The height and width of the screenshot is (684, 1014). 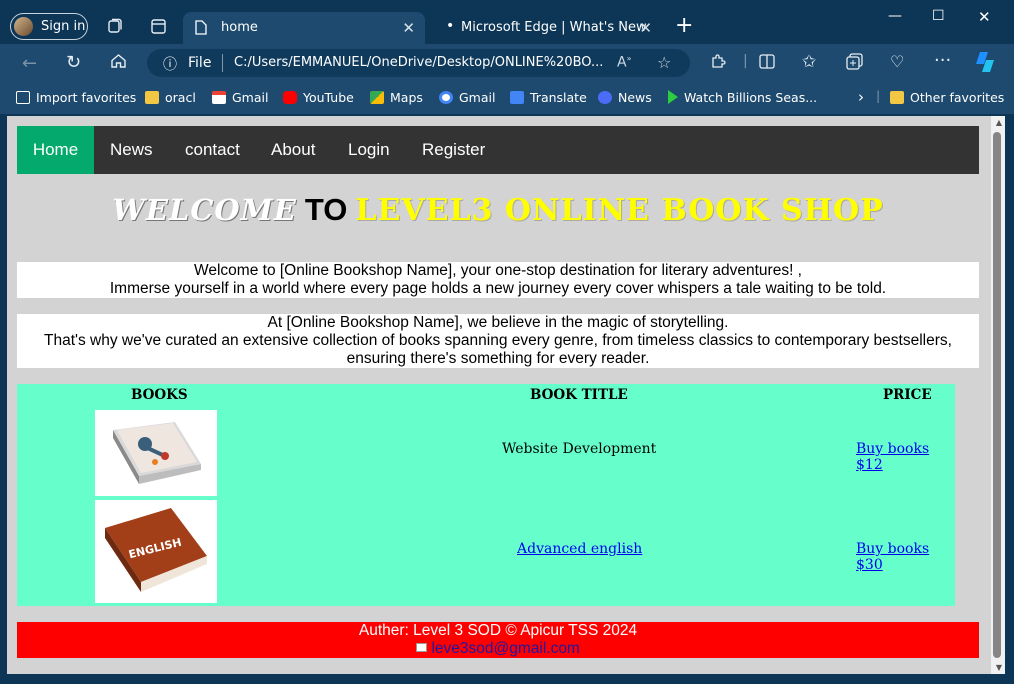 I want to click on scroll-down-icon: ▼, so click(x=999, y=667).